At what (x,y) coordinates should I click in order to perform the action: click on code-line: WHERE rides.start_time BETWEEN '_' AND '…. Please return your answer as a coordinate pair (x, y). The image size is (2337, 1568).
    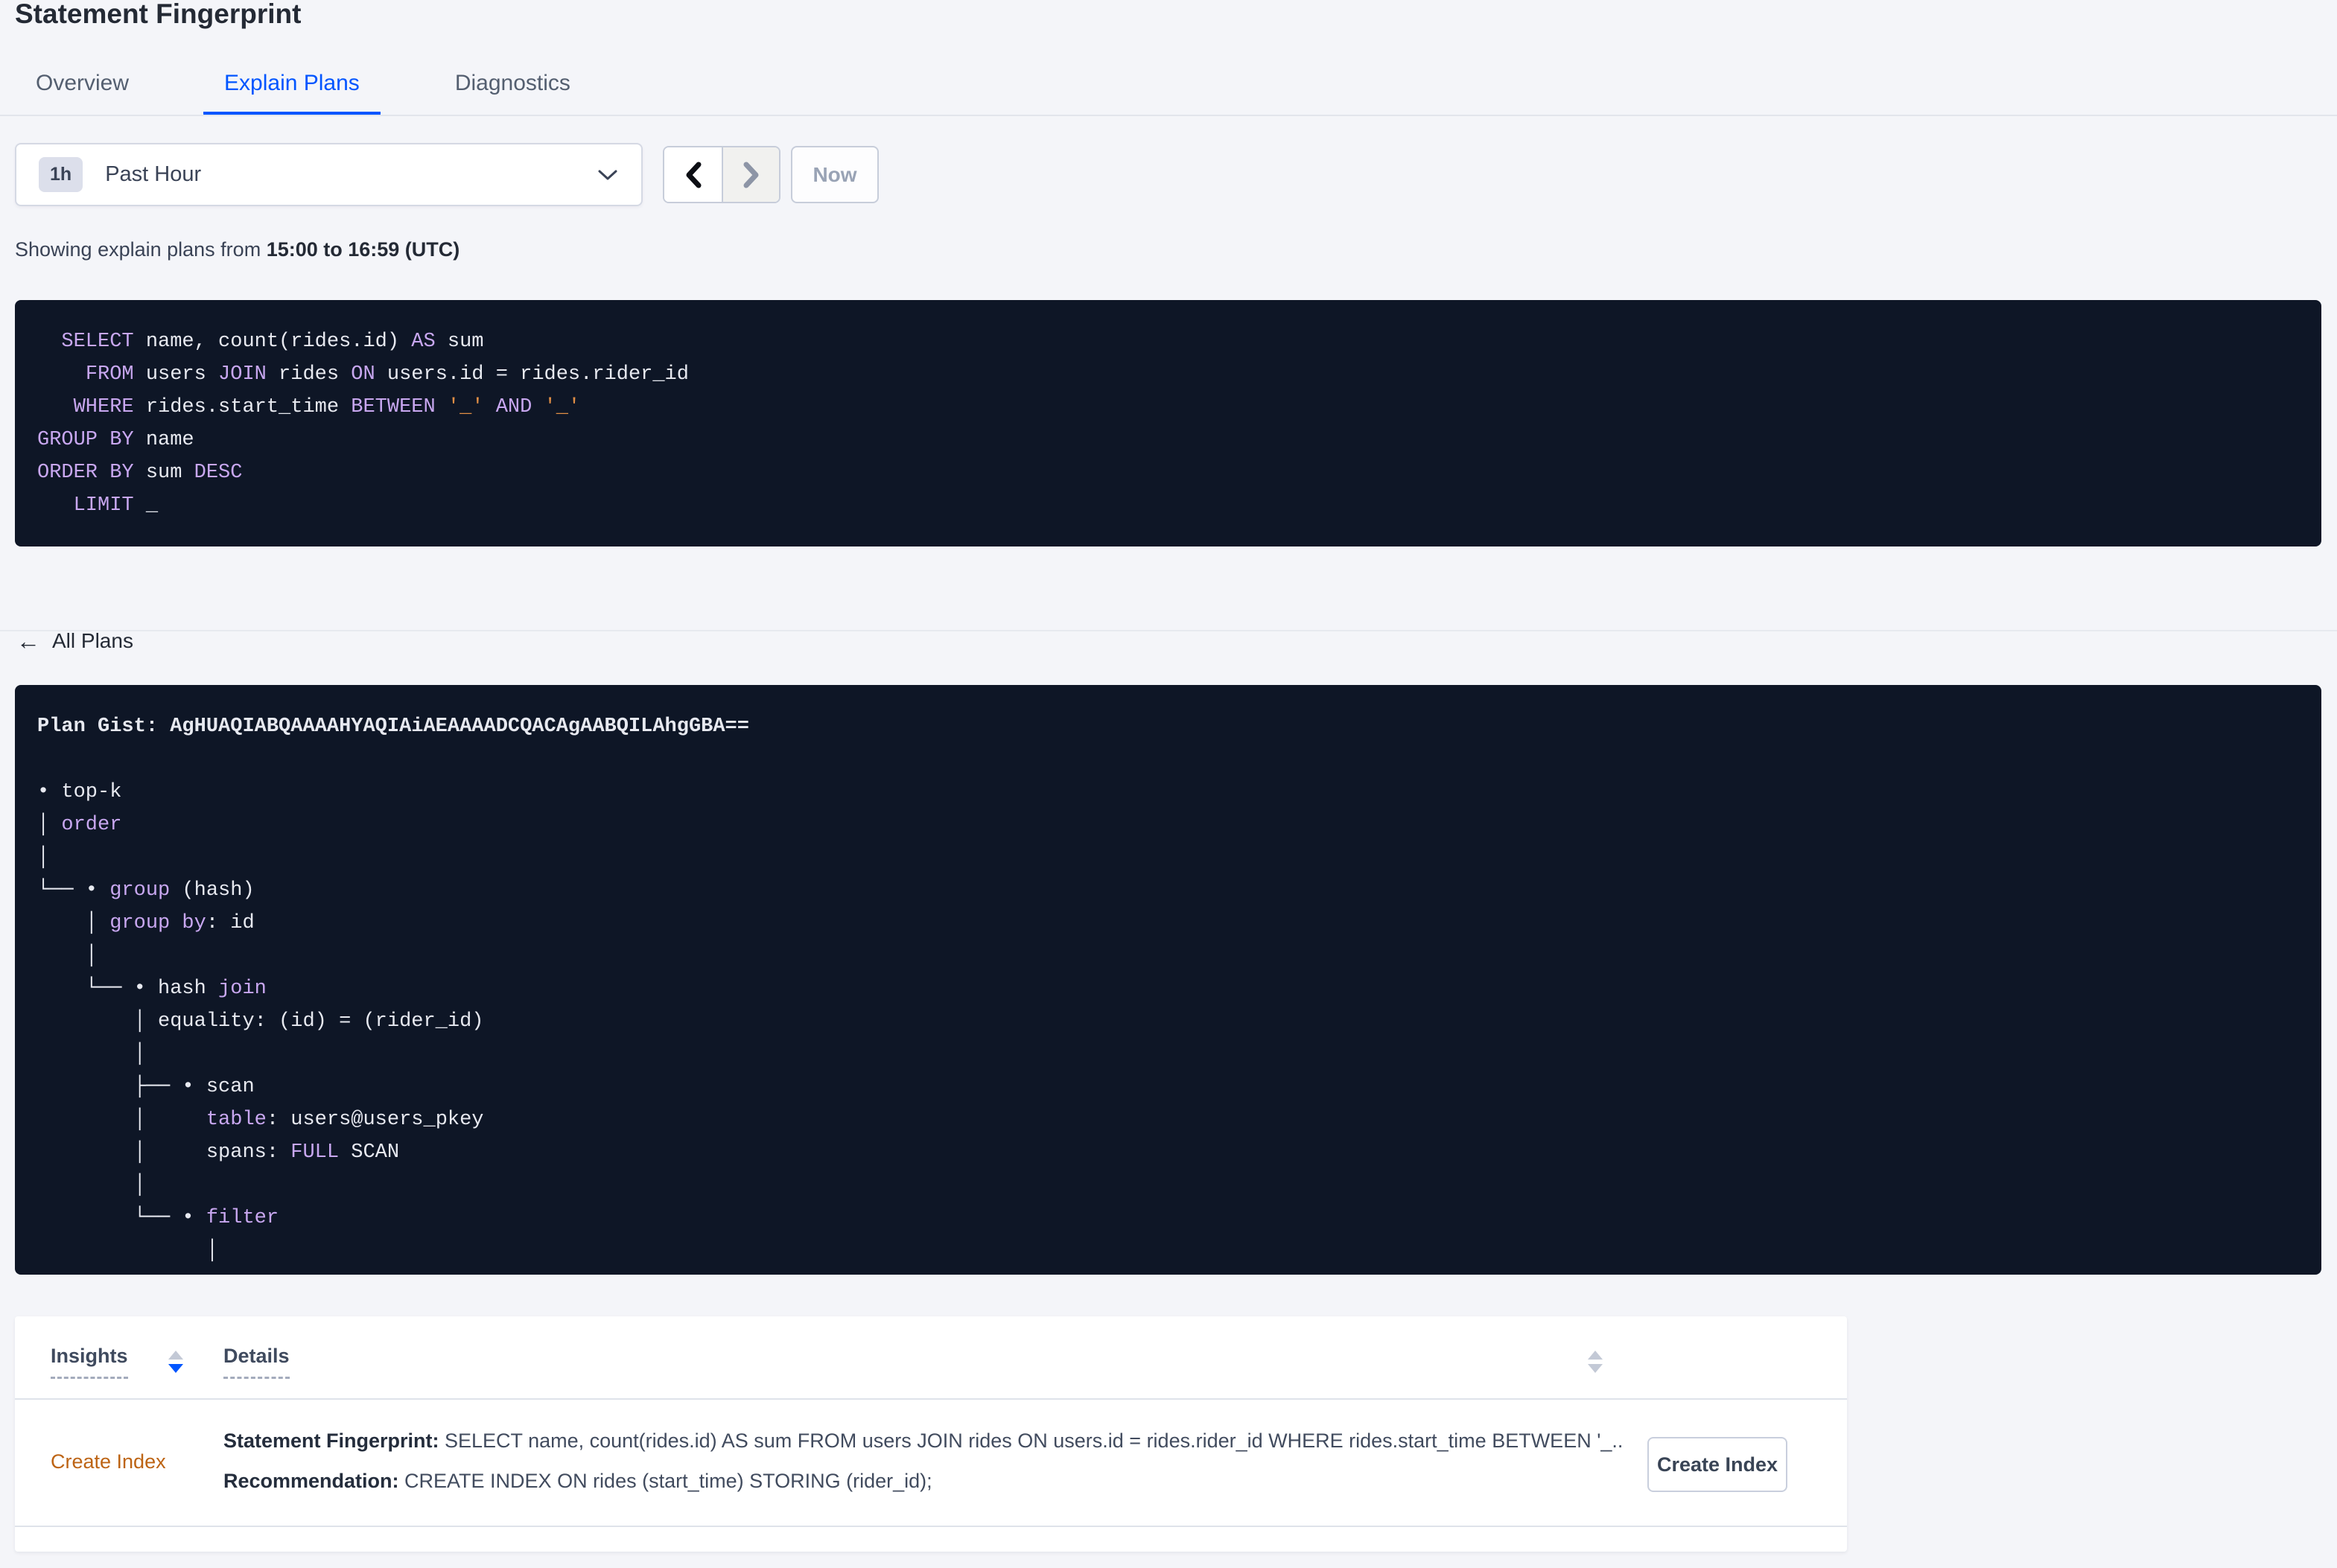
    Looking at the image, I should click on (327, 407).